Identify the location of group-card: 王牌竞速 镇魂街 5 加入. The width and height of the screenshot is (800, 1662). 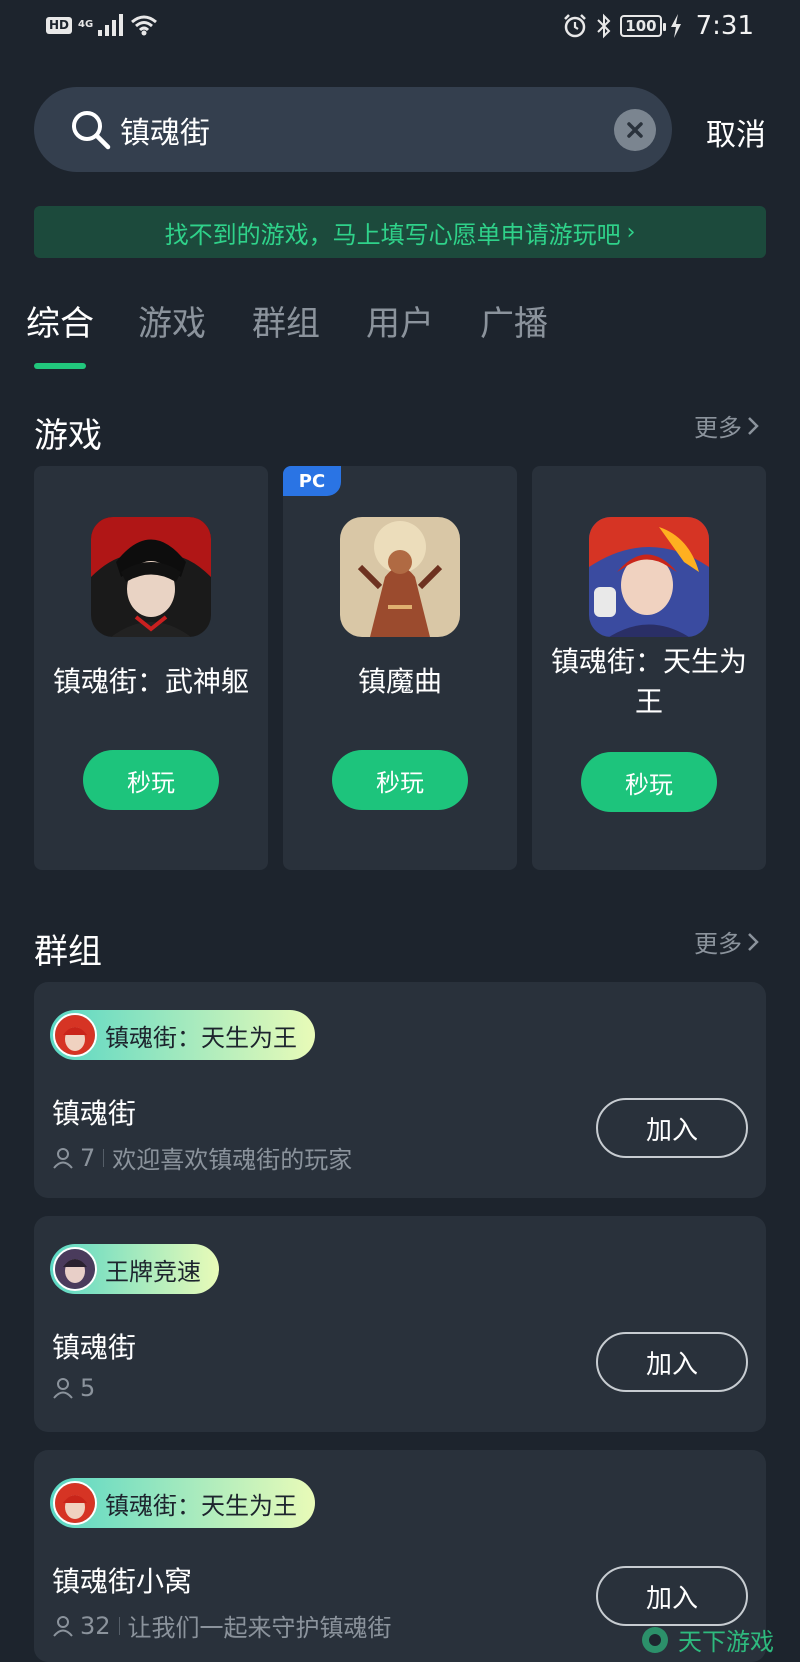
(400, 1324).